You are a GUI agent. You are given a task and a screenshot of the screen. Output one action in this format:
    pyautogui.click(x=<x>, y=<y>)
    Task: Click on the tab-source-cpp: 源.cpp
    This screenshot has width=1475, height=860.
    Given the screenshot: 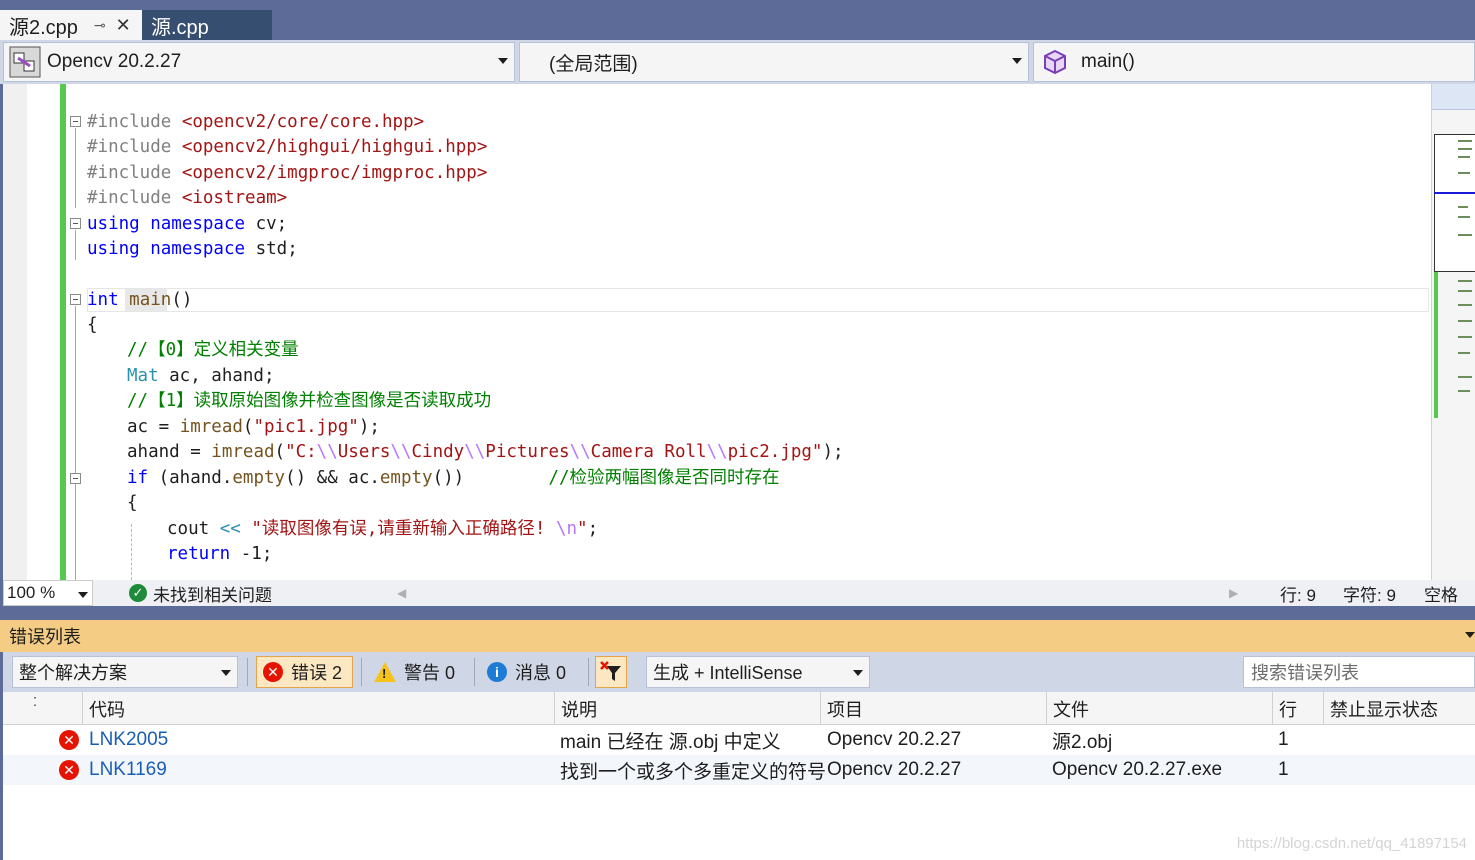 What is the action you would take?
    pyautogui.click(x=207, y=25)
    